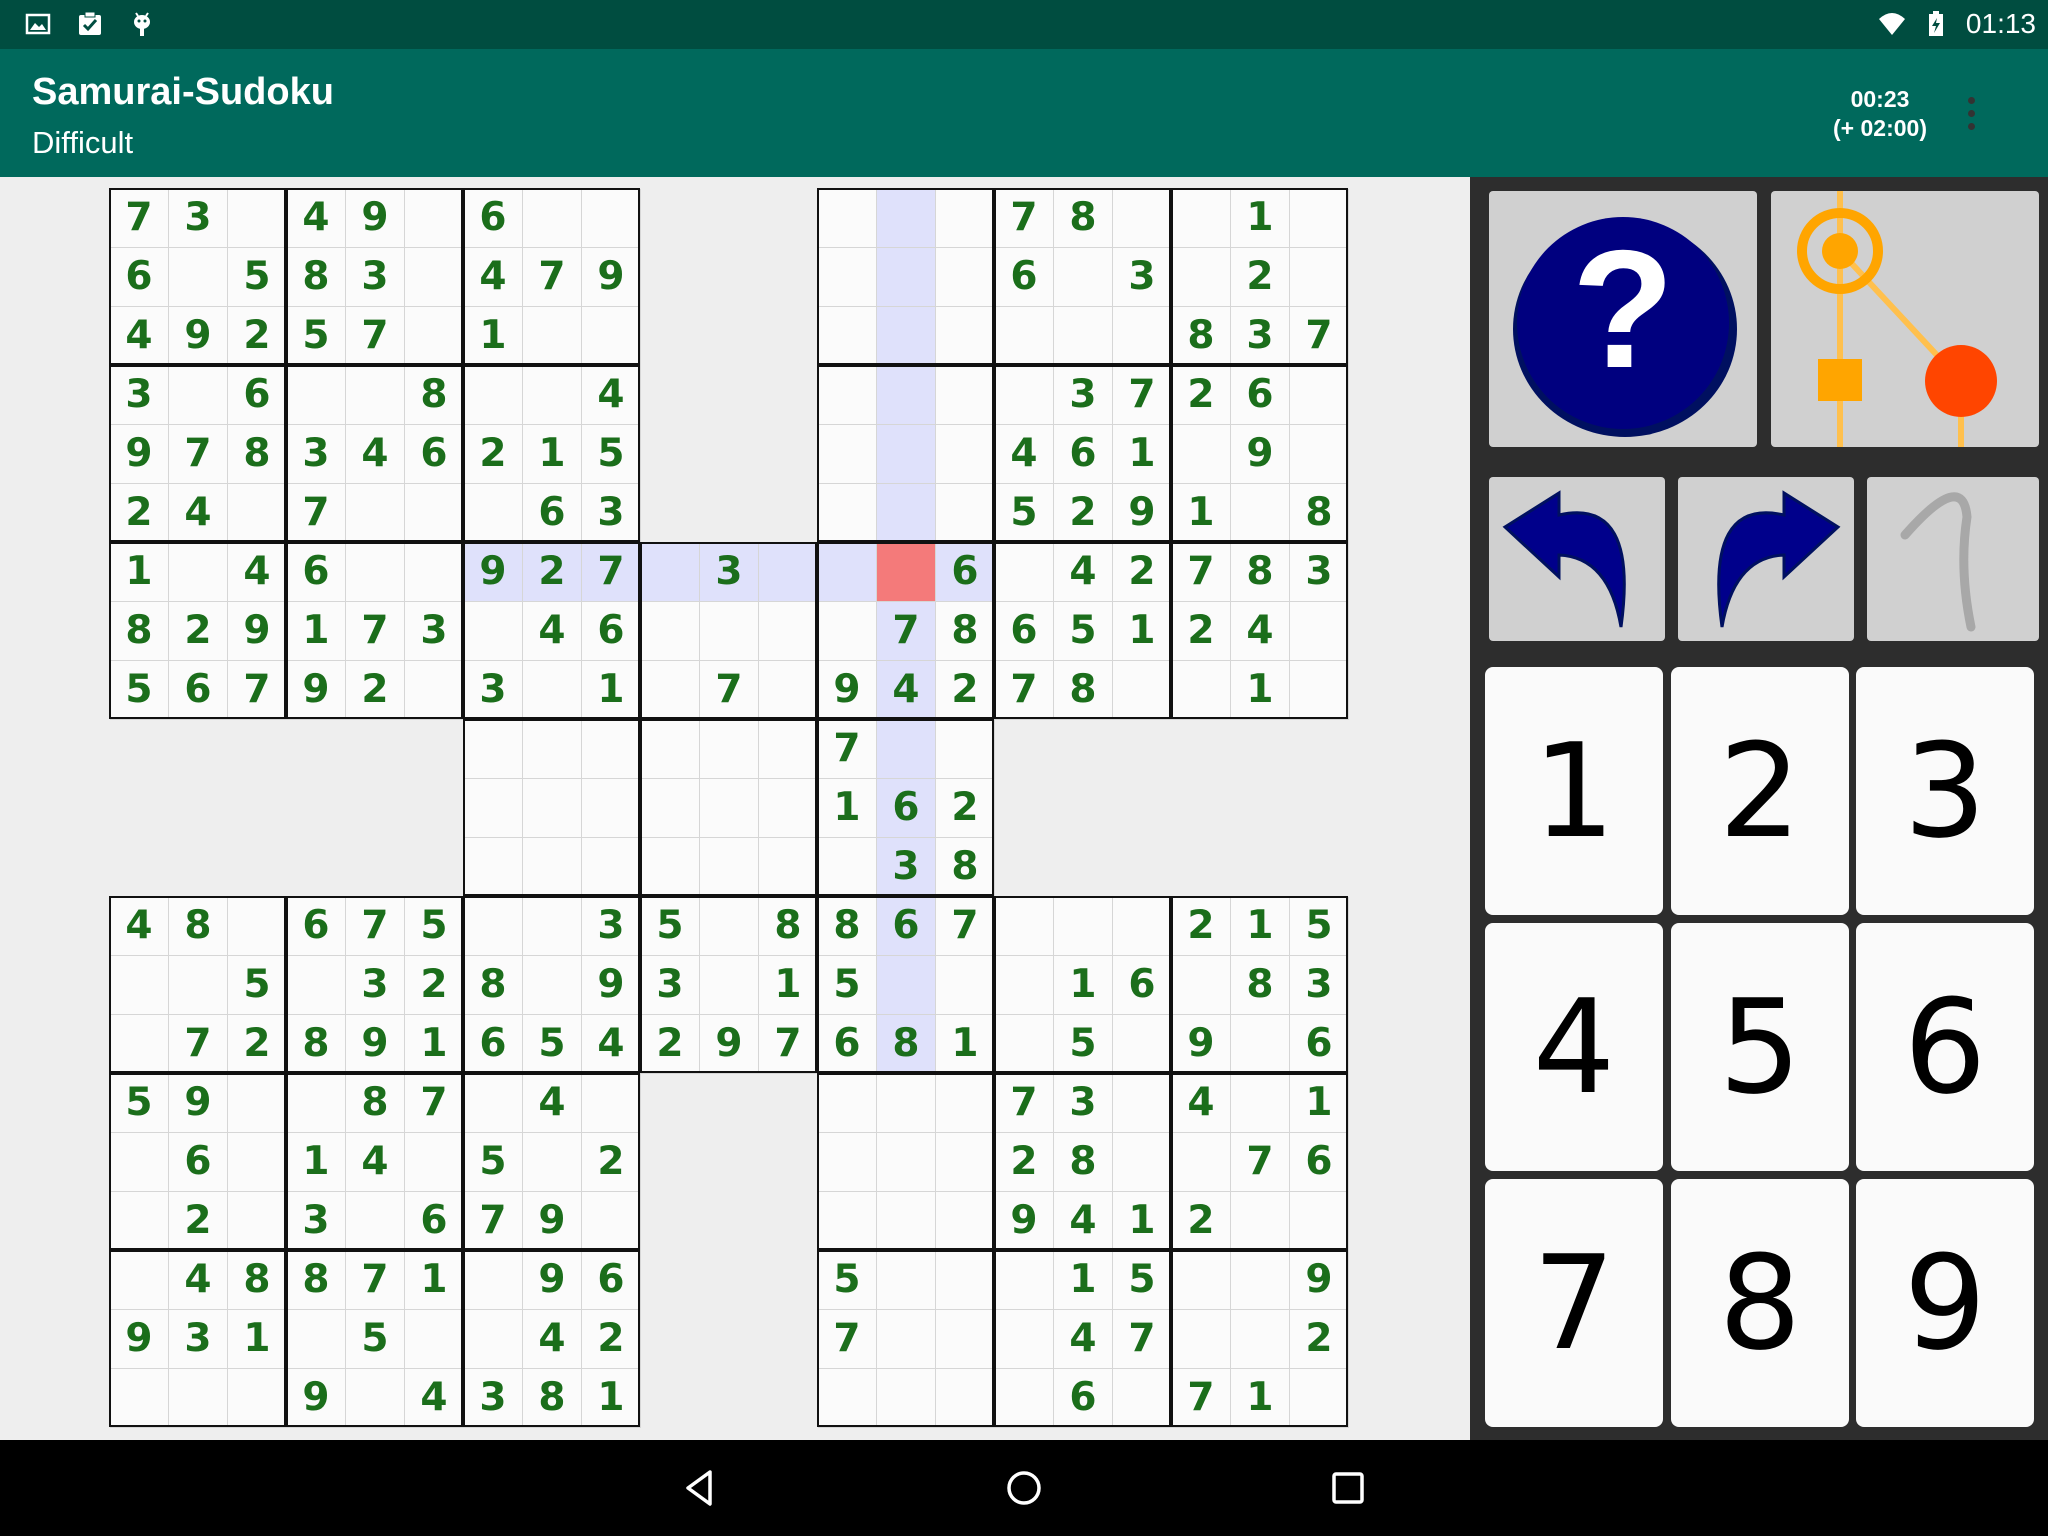 This screenshot has width=2048, height=1536. I want to click on status-bar: 01:13, so click(1024, 24).